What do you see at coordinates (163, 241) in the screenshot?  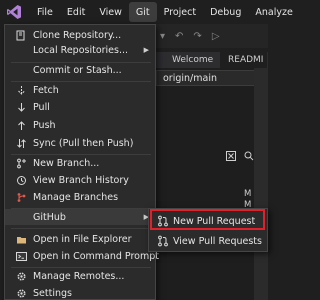 I see `pull-request-icon` at bounding box center [163, 241].